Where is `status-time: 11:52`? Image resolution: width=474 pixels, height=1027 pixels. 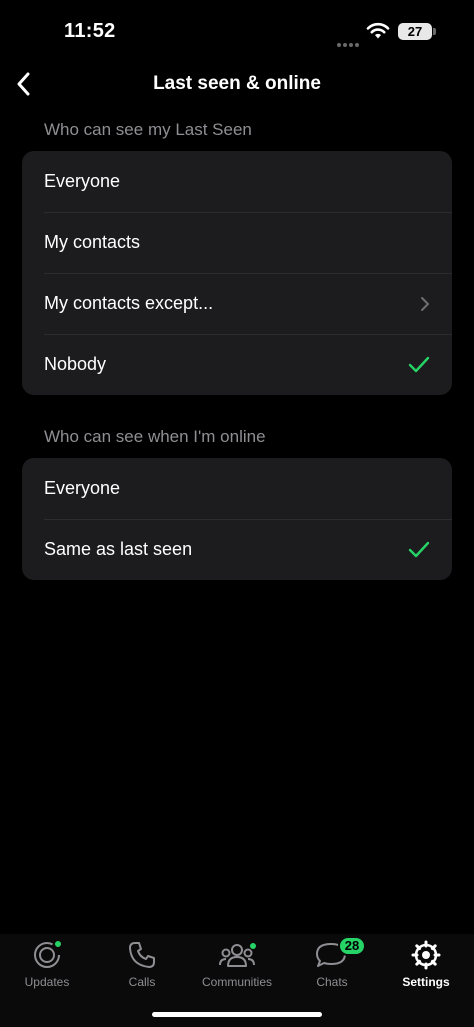
status-time: 11:52 is located at coordinates (90, 31).